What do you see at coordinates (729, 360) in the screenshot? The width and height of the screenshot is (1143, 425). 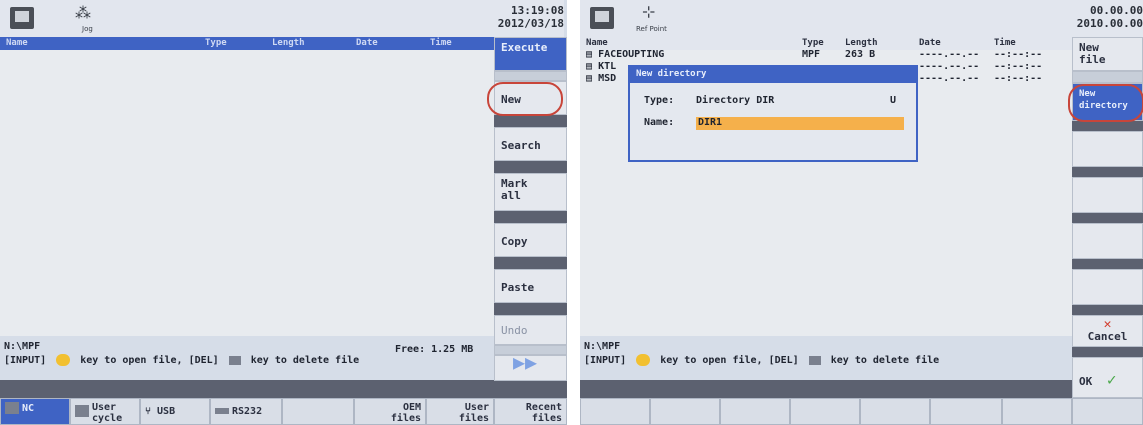 I see `hint-text-1: key to open file, [DEL]` at bounding box center [729, 360].